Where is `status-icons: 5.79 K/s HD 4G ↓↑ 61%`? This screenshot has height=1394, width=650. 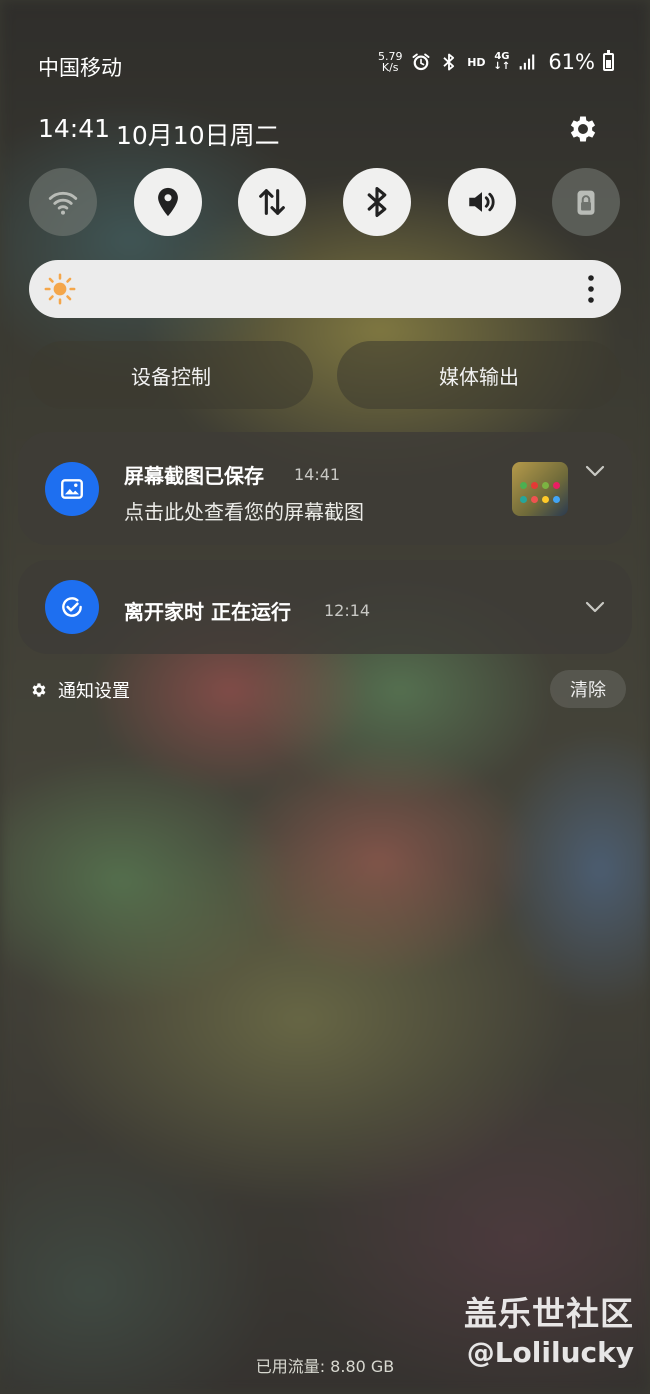 status-icons: 5.79 K/s HD 4G ↓↑ 61% is located at coordinates (495, 62).